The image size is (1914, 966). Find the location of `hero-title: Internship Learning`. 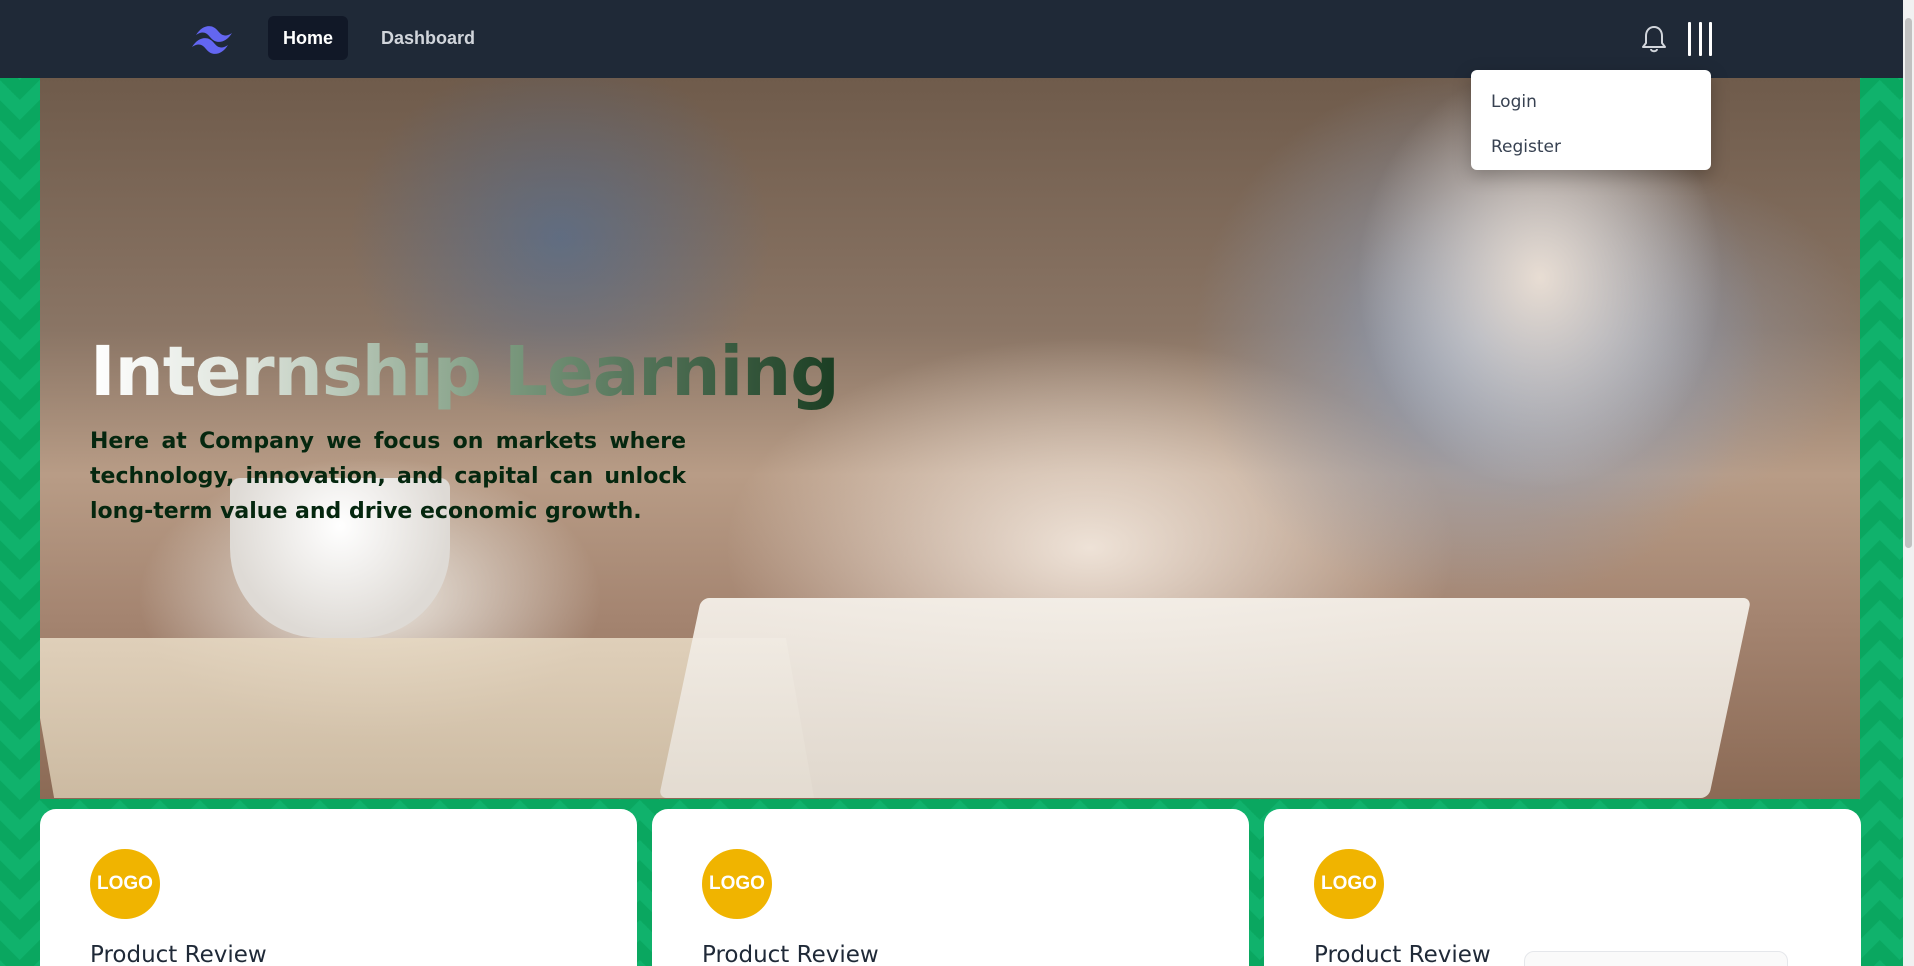

hero-title: Internship Learning is located at coordinates (465, 372).